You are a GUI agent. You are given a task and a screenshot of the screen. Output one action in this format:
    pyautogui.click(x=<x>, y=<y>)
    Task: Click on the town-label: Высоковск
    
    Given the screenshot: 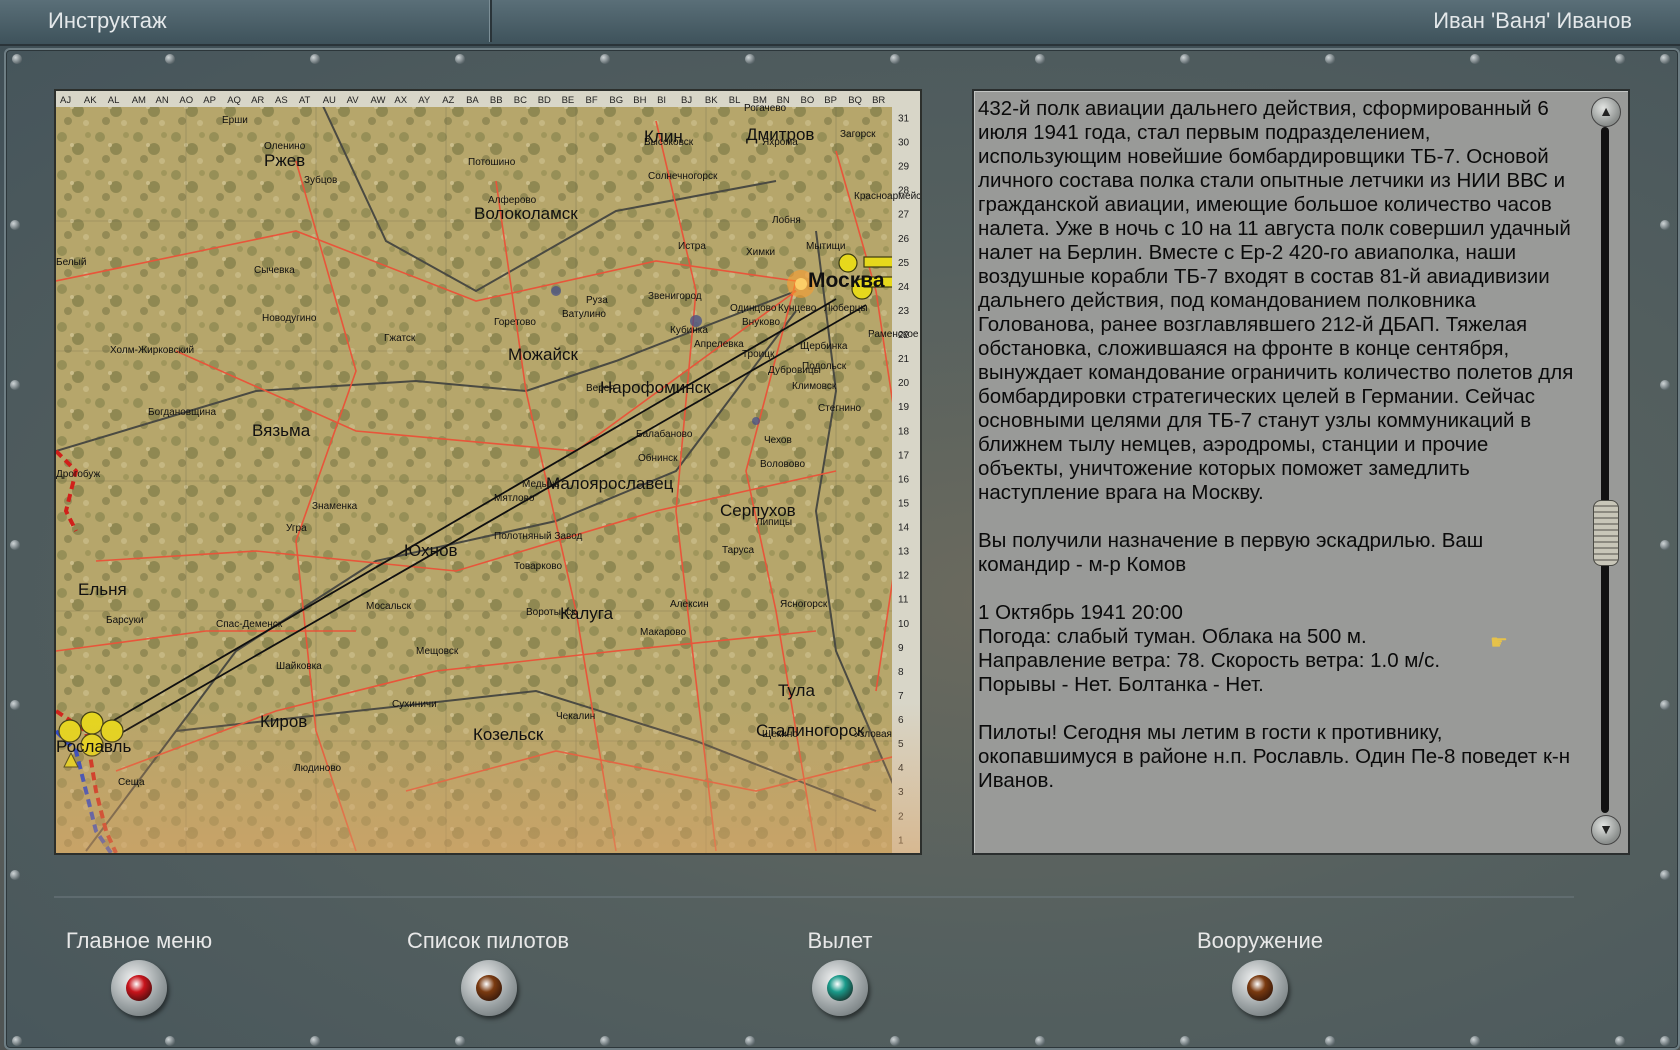 What is the action you would take?
    pyautogui.click(x=669, y=142)
    